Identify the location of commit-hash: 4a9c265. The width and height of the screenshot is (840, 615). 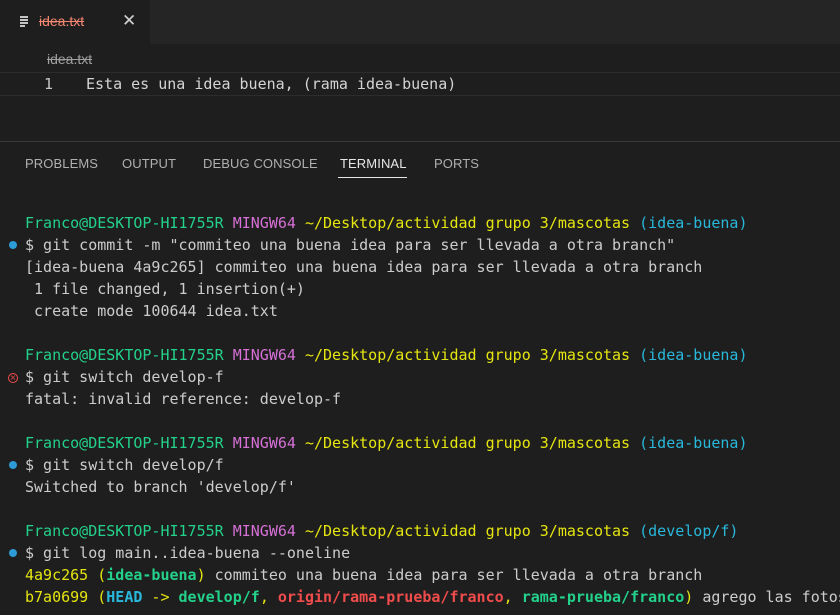
(57, 575).